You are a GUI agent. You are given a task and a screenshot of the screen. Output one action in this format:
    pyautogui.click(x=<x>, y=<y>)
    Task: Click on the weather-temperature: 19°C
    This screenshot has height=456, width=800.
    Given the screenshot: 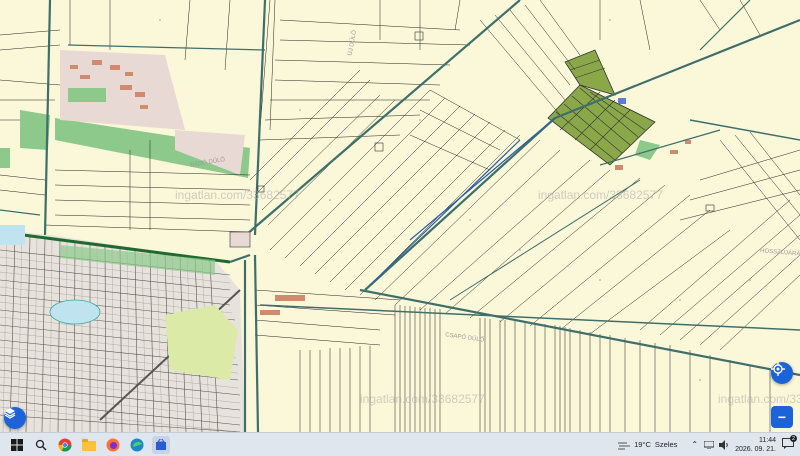 What is the action you would take?
    pyautogui.click(x=642, y=444)
    